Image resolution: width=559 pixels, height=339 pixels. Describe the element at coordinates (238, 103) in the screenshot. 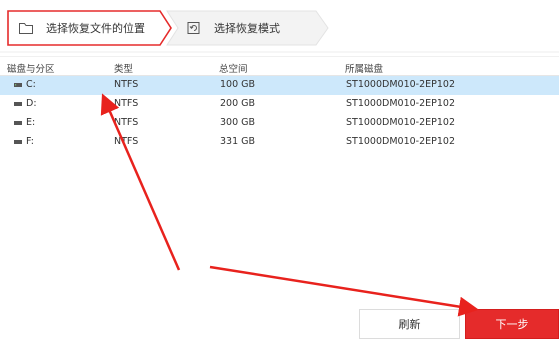

I see `size-cell: 200 GB` at that location.